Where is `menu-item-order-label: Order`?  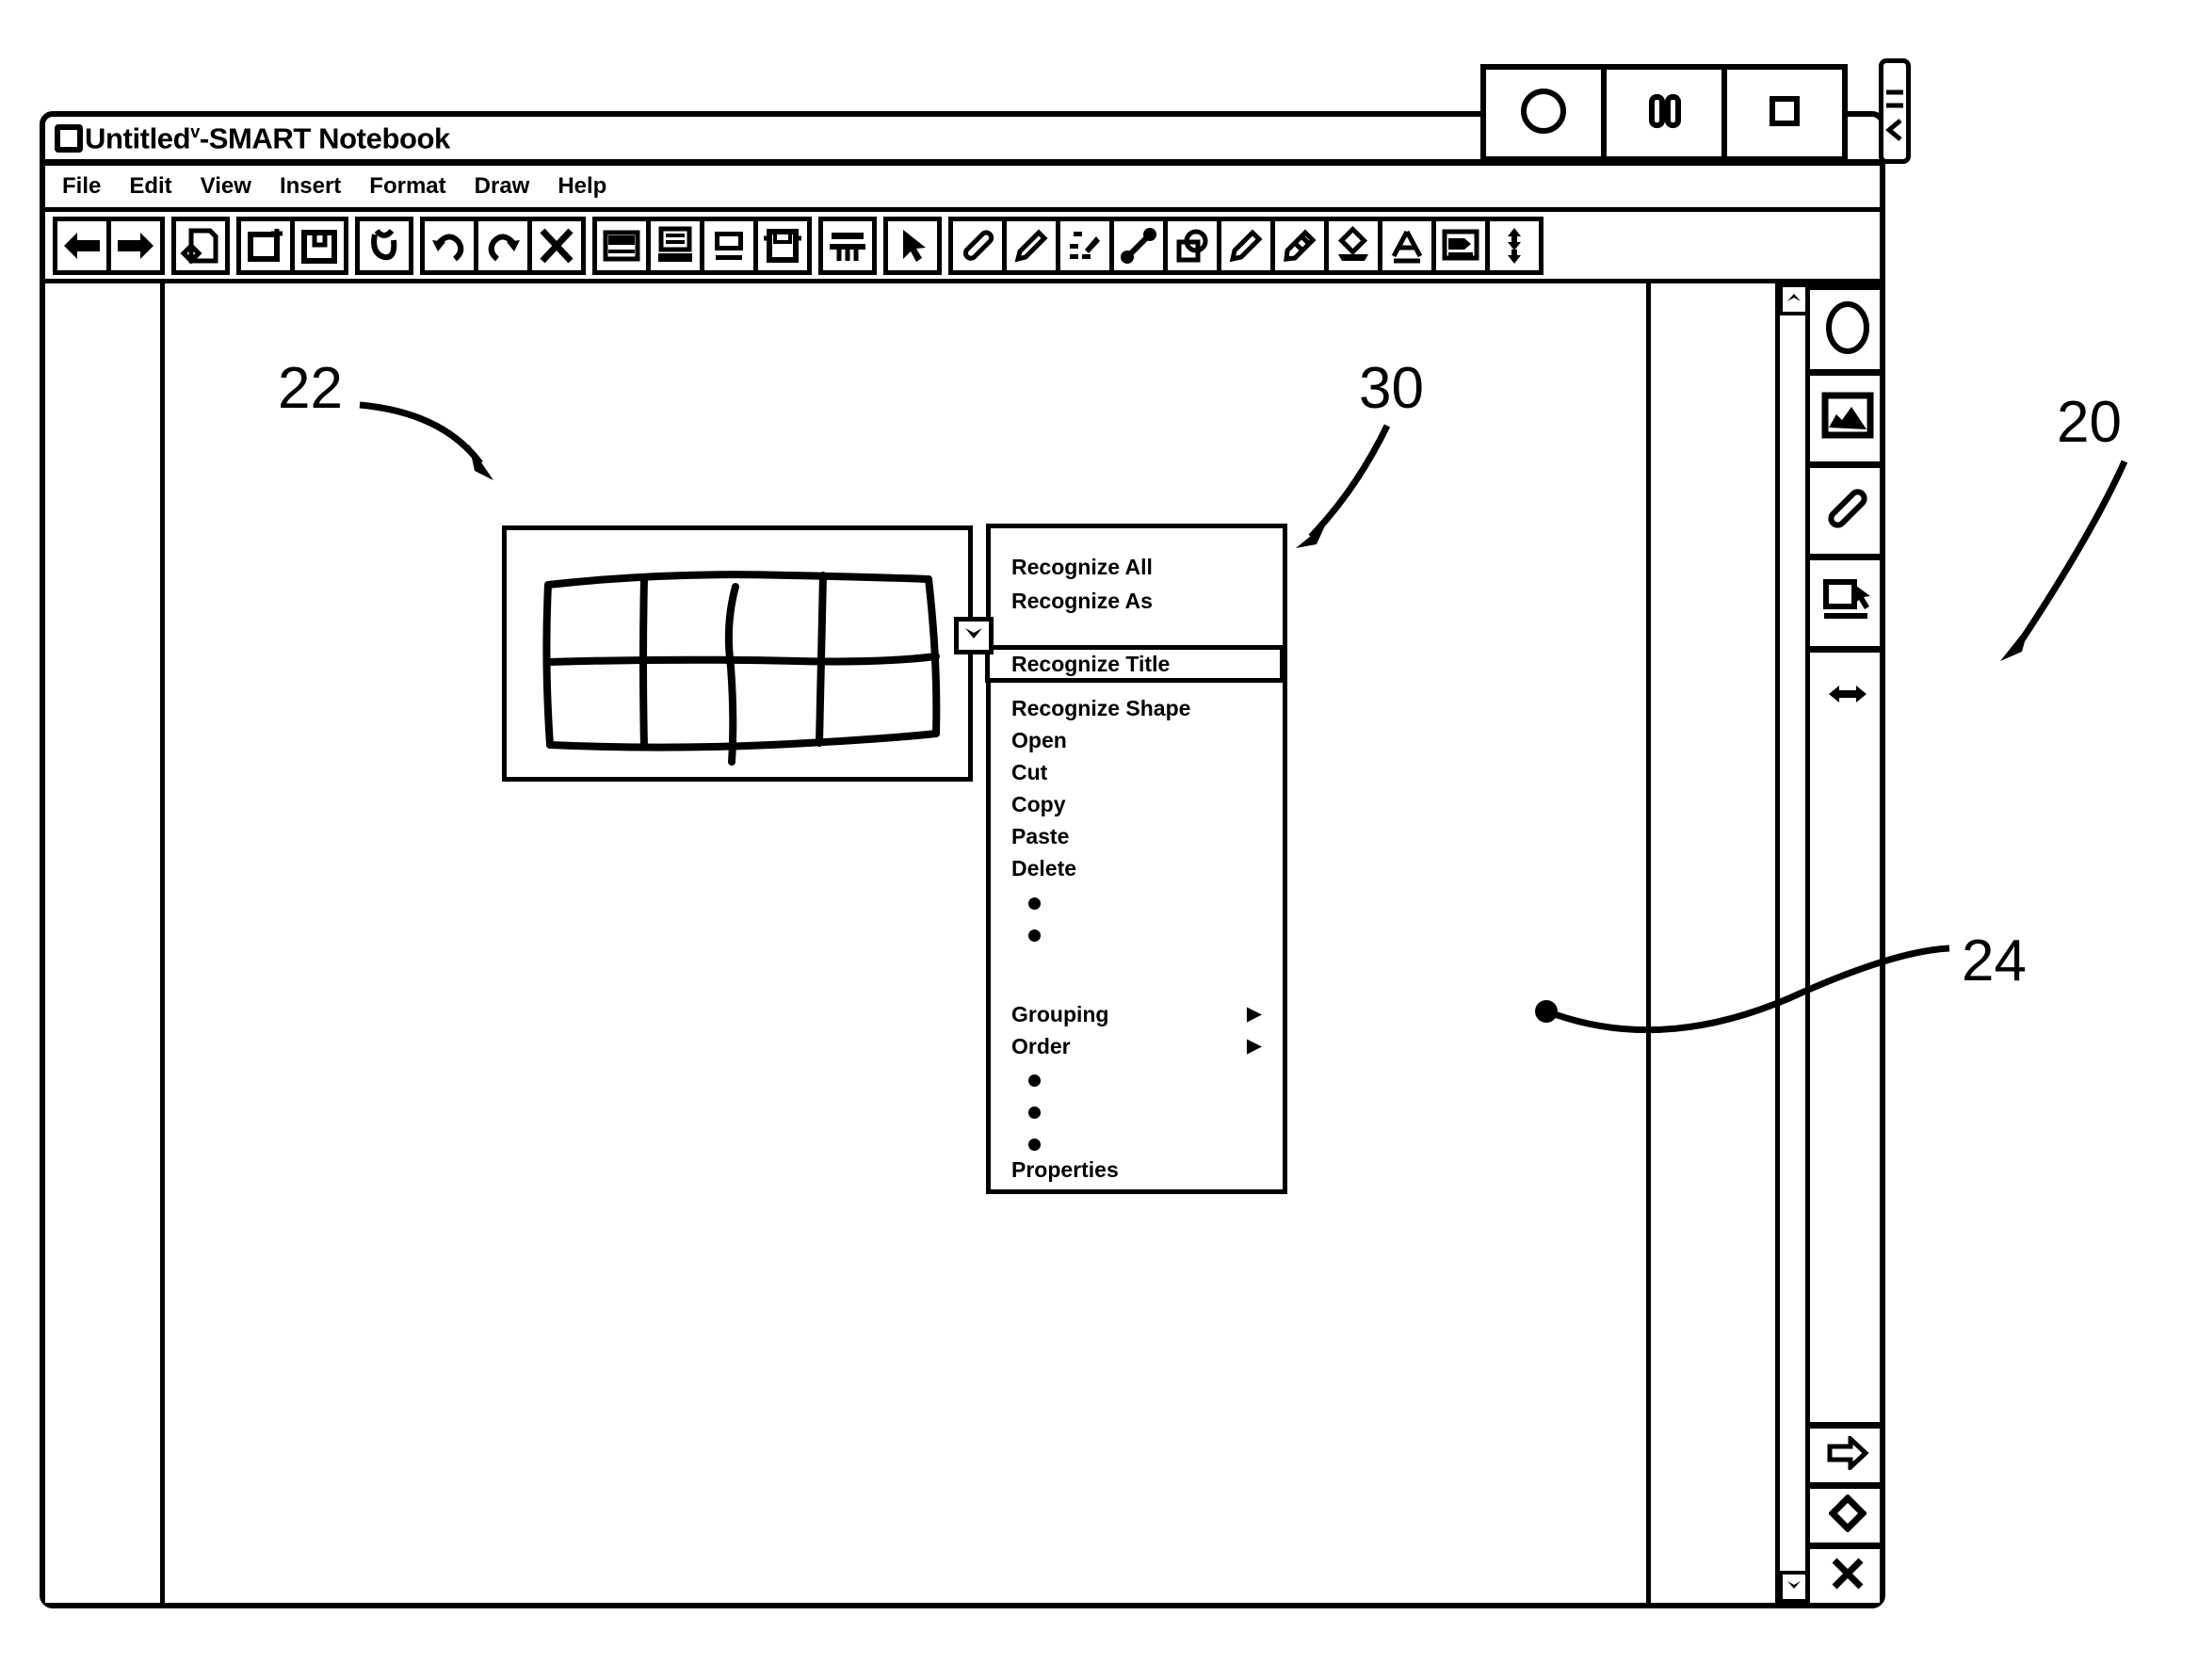 menu-item-order-label: Order is located at coordinates (1041, 1046).